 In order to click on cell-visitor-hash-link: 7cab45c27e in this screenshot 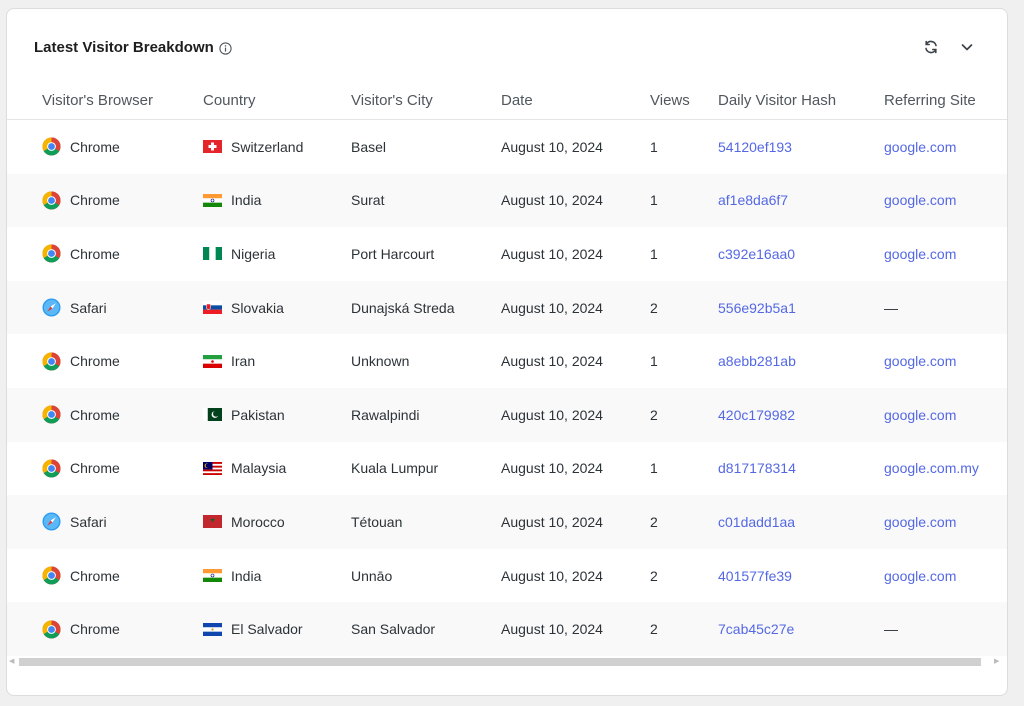, I will do `click(756, 629)`.